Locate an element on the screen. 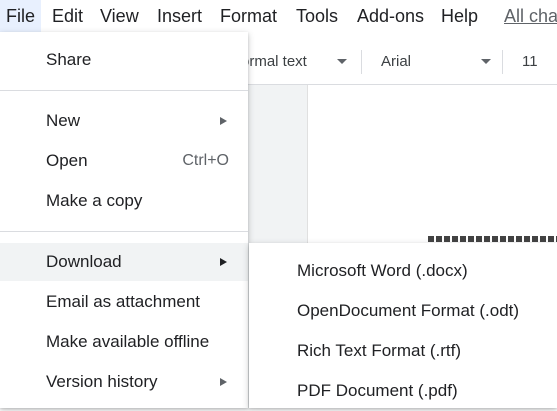  menu-help: Help is located at coordinates (459, 16).